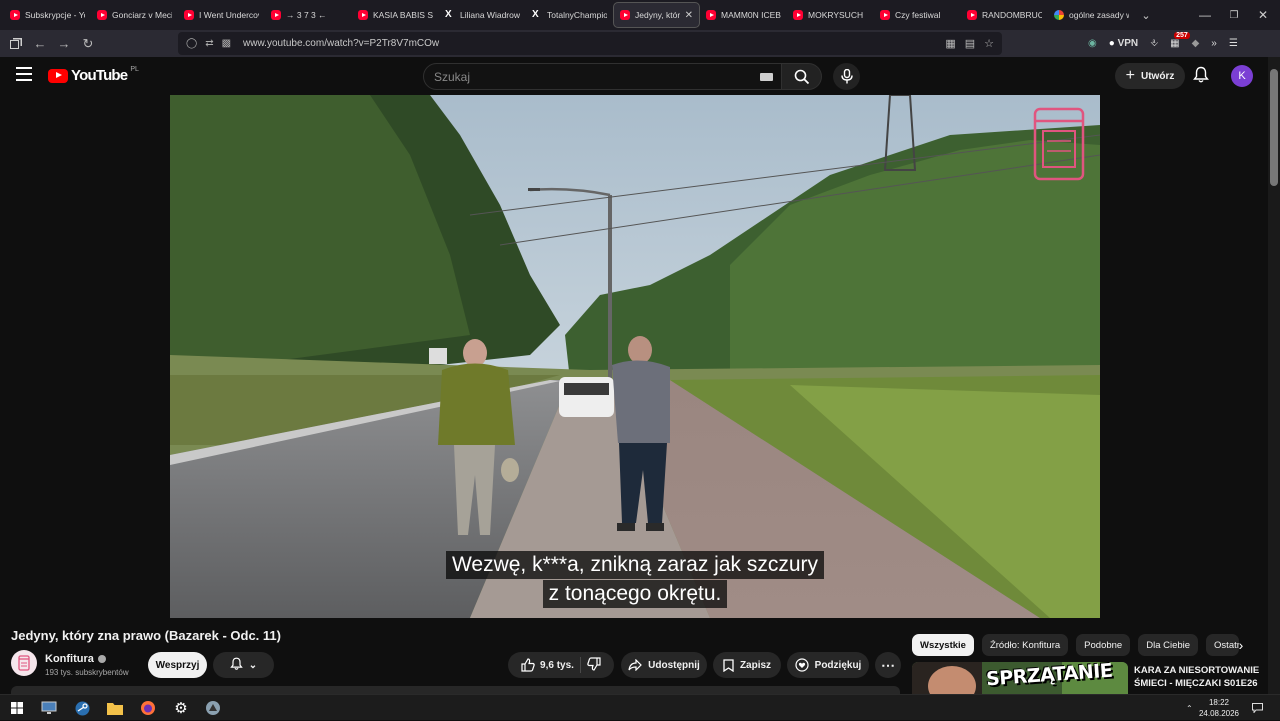 The width and height of the screenshot is (1280, 721). Describe the element at coordinates (1004, 15) in the screenshot. I see `browser-tab: RANDOMBRUCE` at that location.